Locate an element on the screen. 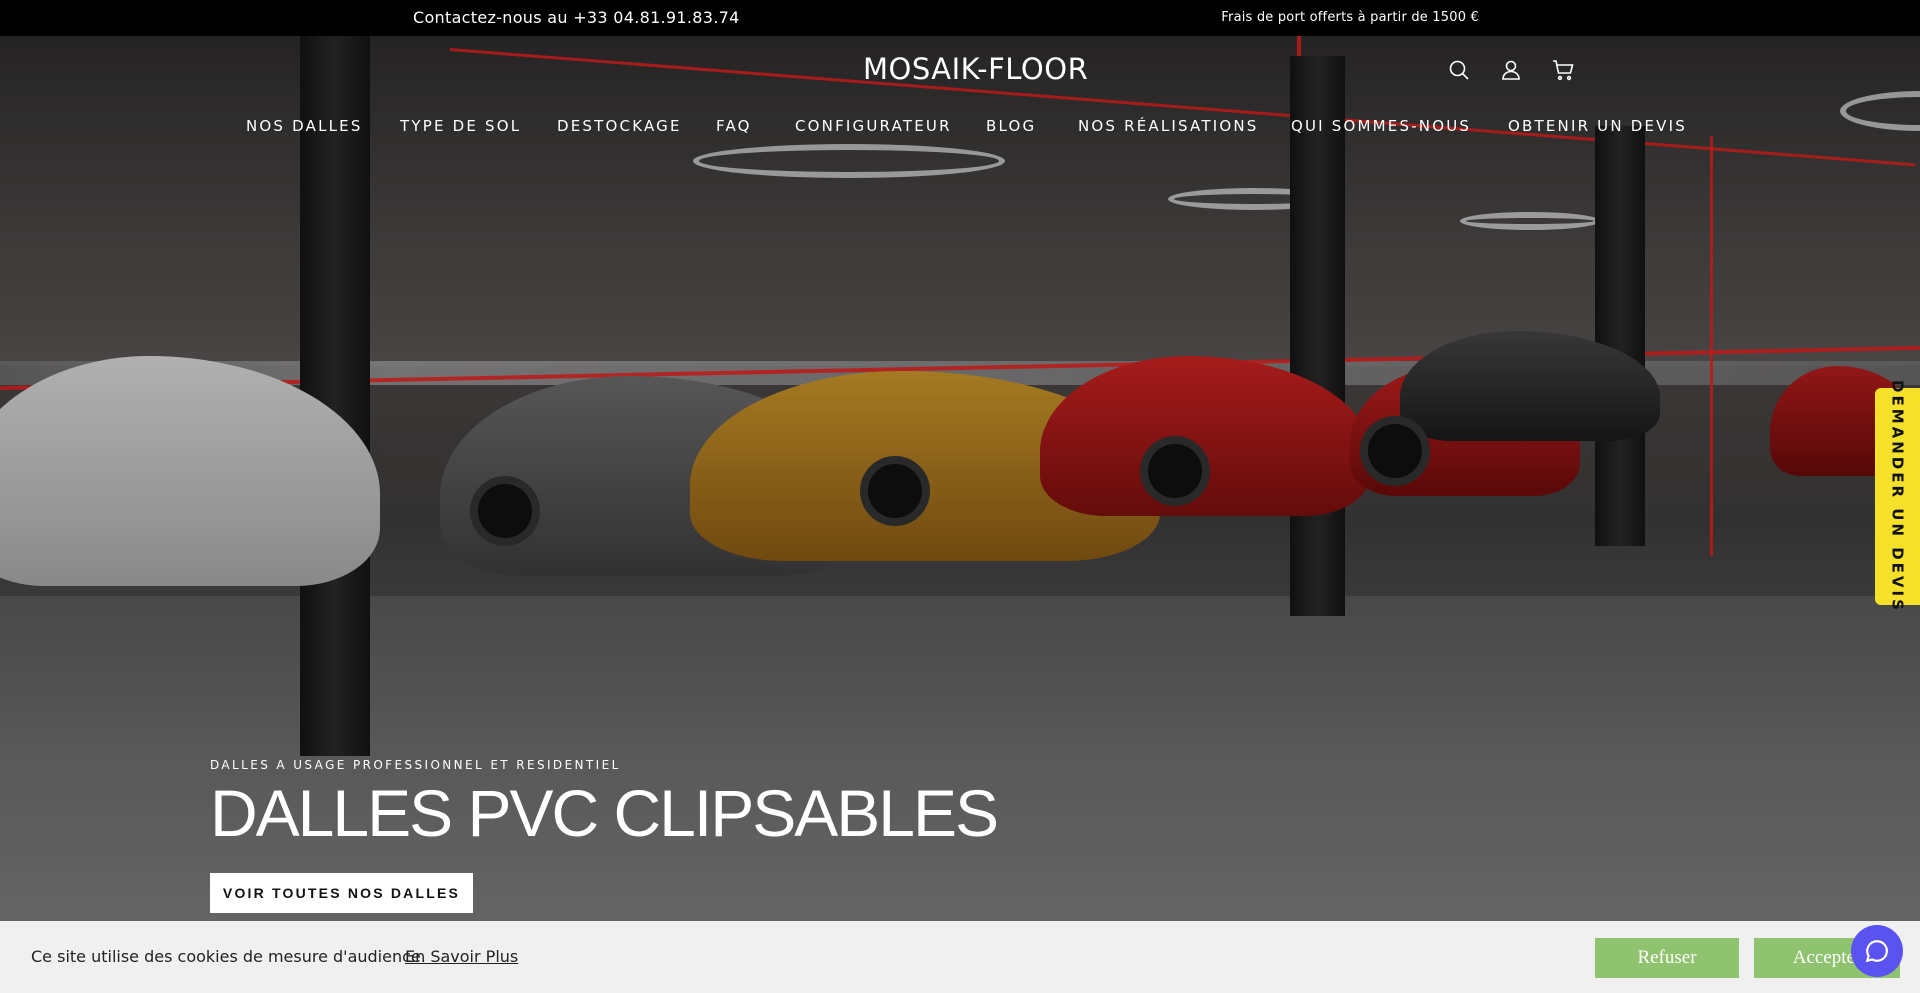 Image resolution: width=1920 pixels, height=993 pixels. view-all-tiles-button: VOIR TOUTES NOS DALLES is located at coordinates (341, 893).